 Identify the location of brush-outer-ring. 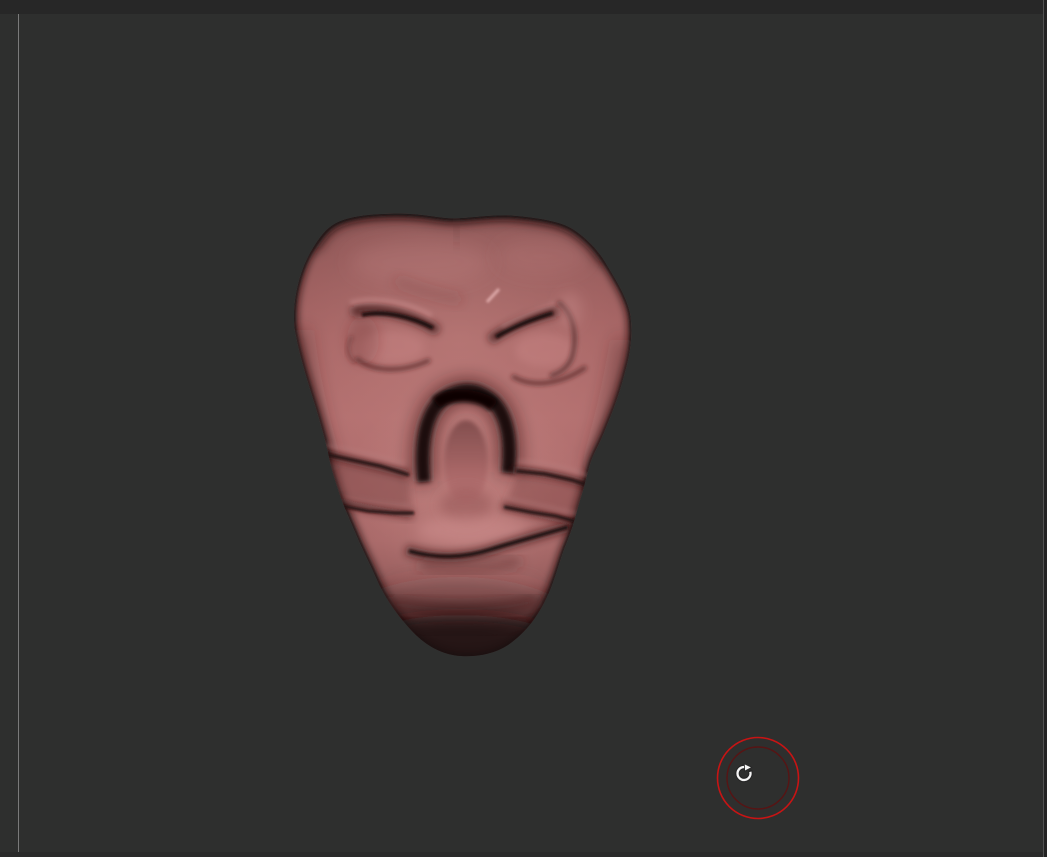
(758, 778).